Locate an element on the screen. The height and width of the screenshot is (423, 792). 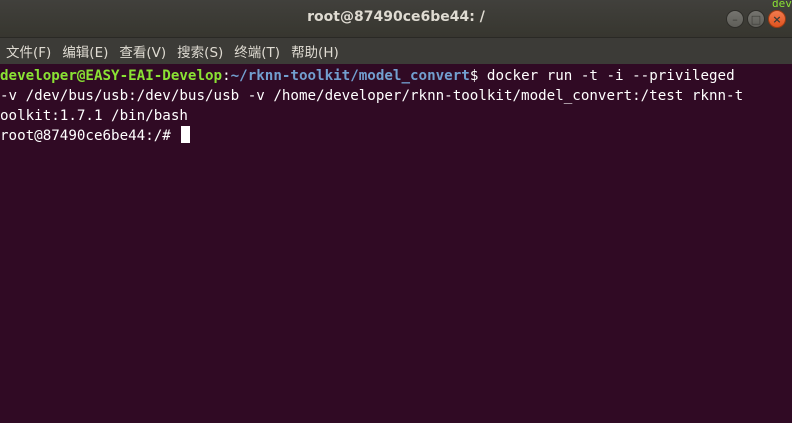
minimize-icon: – is located at coordinates (735, 19).